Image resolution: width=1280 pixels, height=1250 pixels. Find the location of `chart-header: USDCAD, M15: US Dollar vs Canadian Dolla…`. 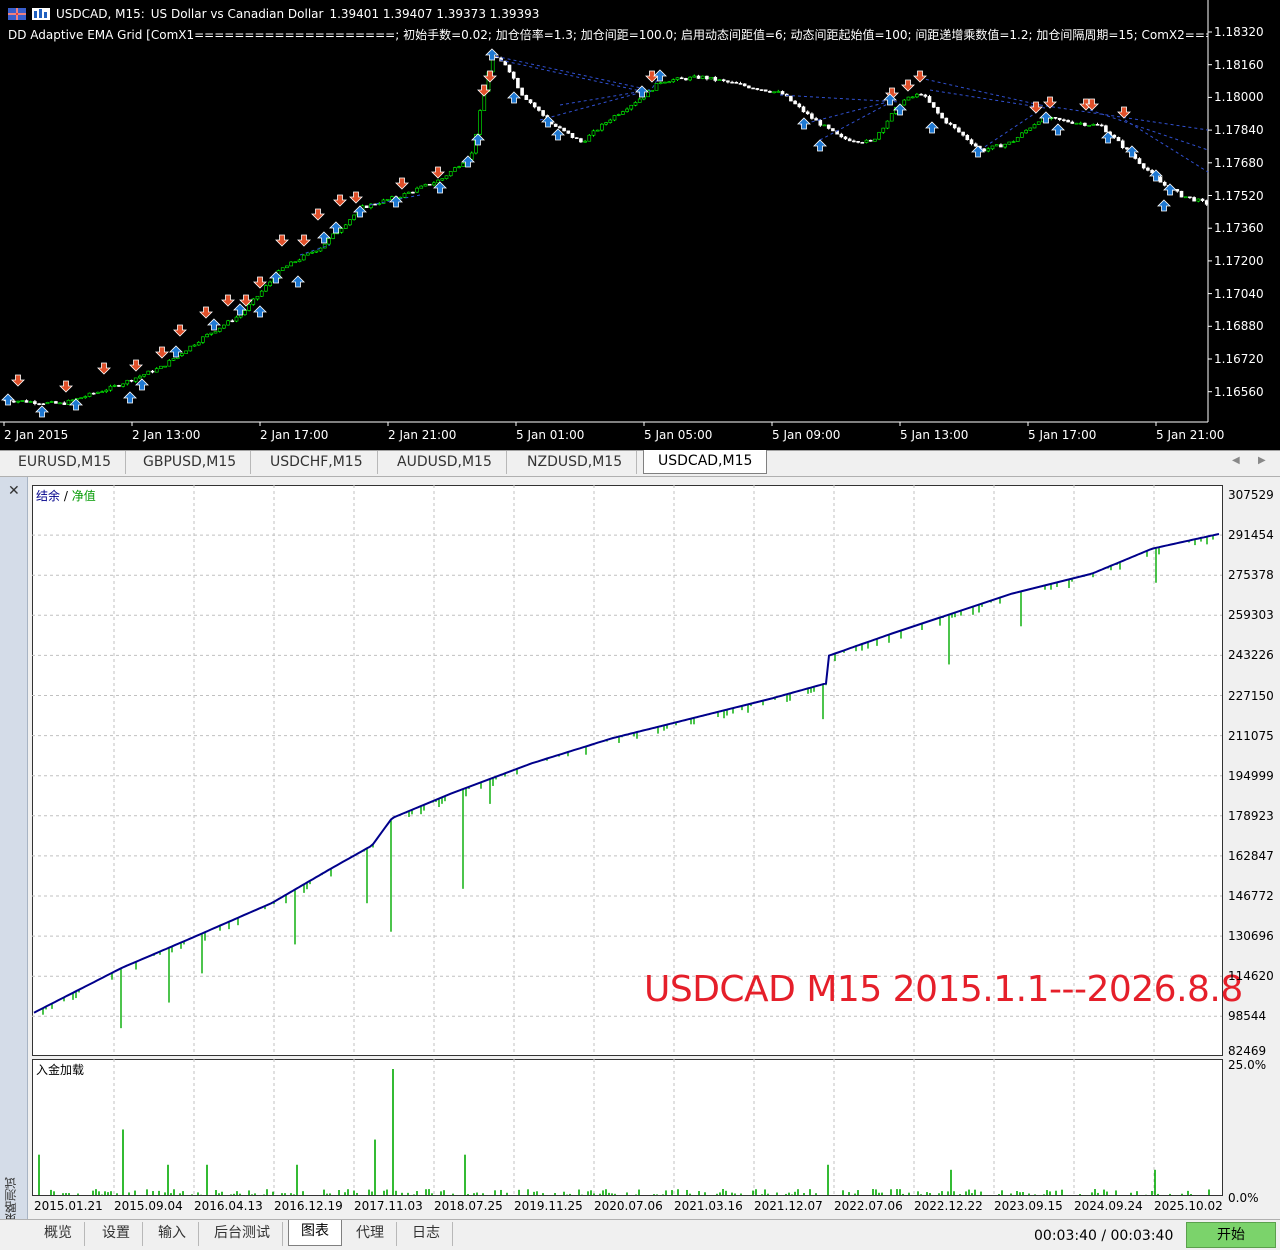

chart-header: USDCAD, M15: US Dollar vs Canadian Dolla… is located at coordinates (273, 14).